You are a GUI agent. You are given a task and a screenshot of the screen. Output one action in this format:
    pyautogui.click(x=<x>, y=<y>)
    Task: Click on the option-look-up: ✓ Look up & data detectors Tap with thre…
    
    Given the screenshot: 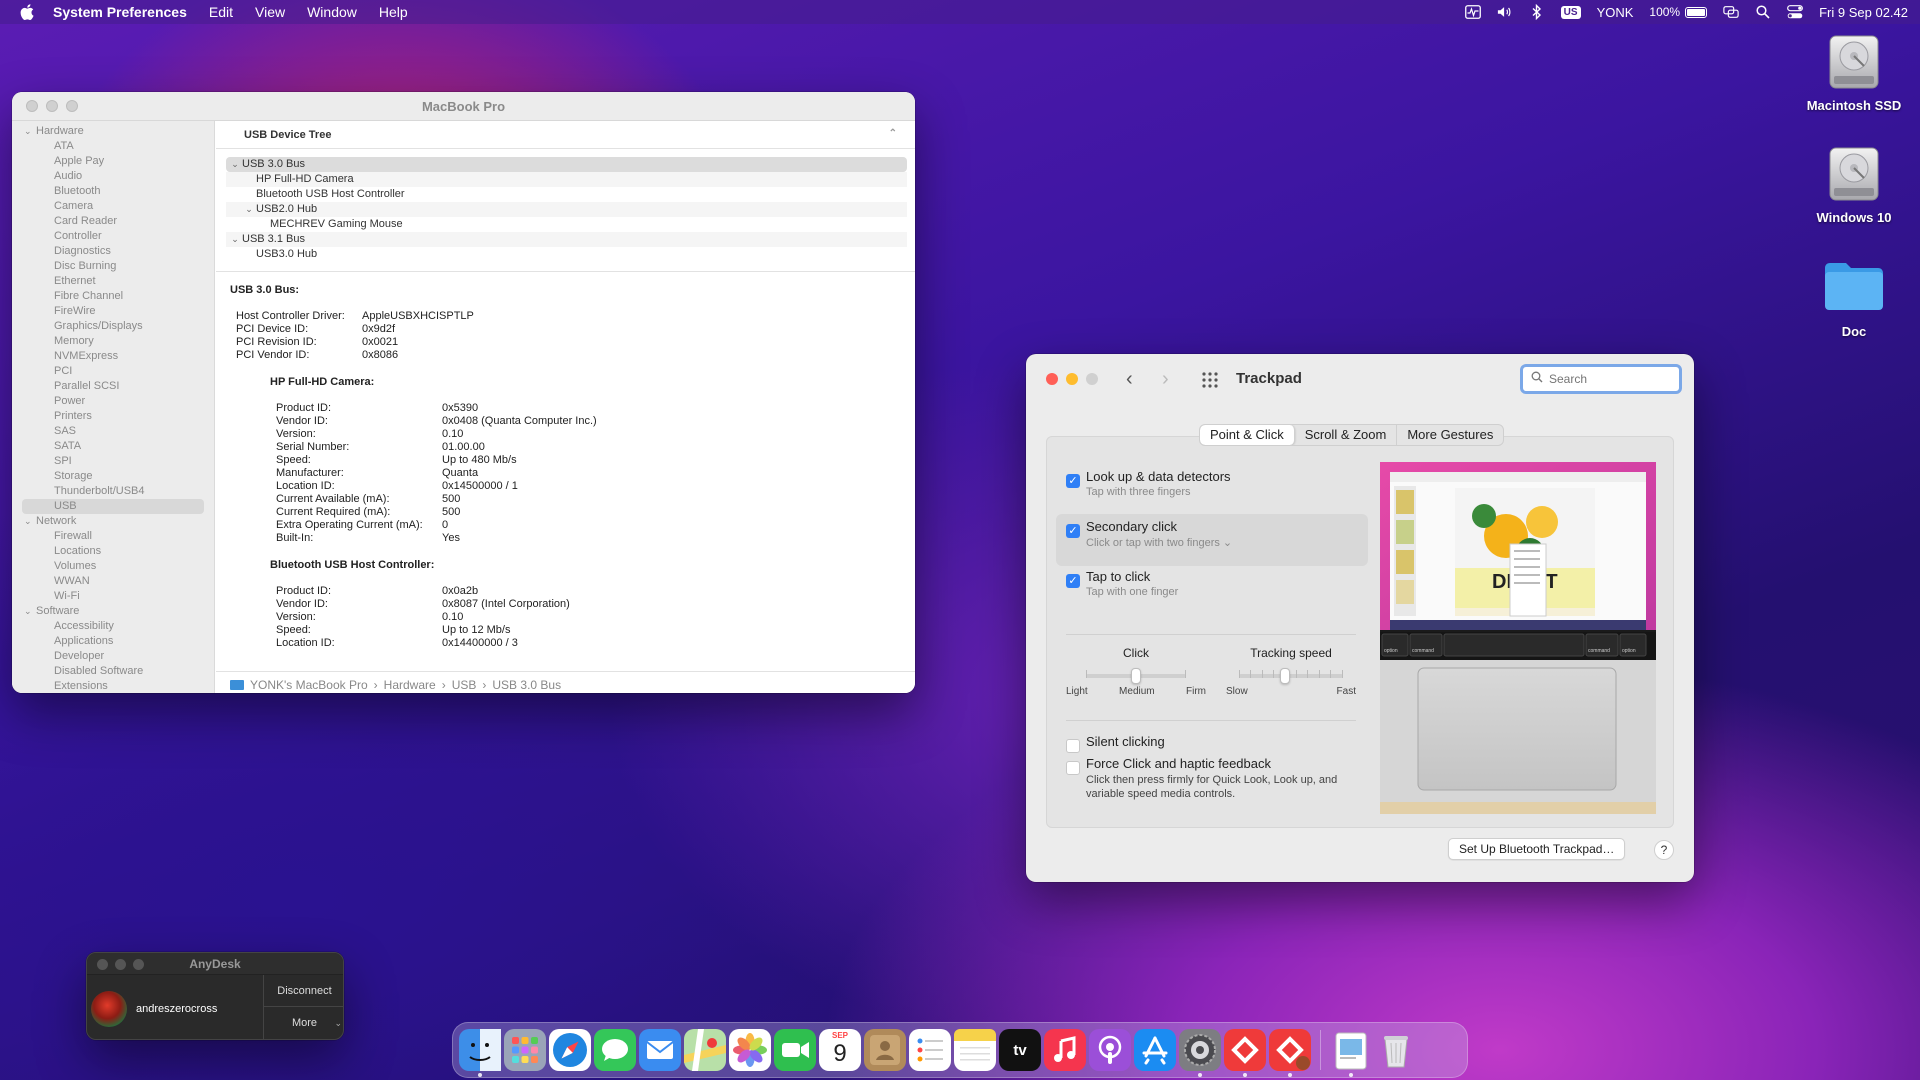 What is the action you would take?
    pyautogui.click(x=1148, y=483)
    